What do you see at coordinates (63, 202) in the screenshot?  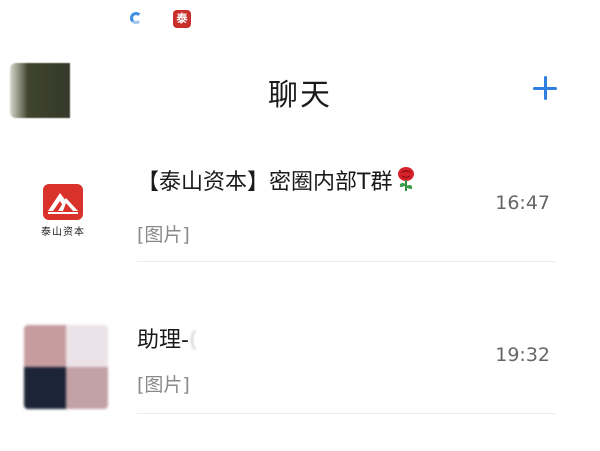 I see `mountain-logo-icon` at bounding box center [63, 202].